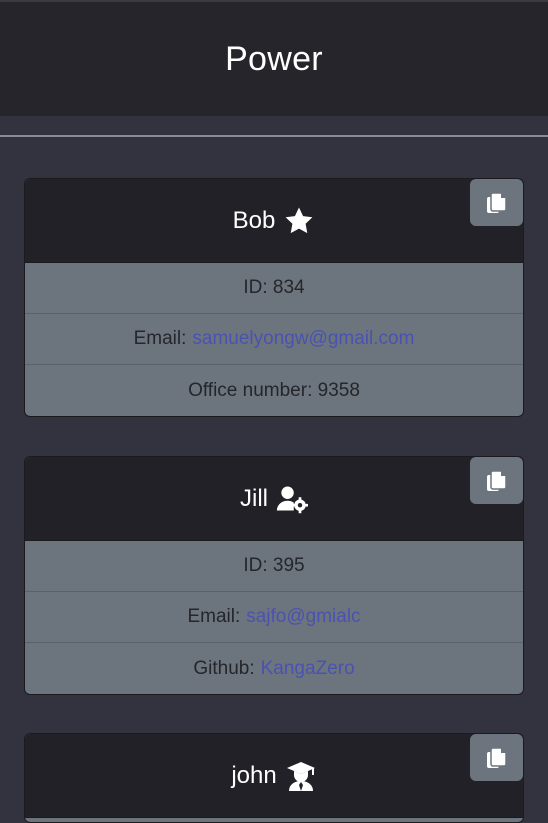 The image size is (548, 823). I want to click on card-header: Bob, so click(274, 221).